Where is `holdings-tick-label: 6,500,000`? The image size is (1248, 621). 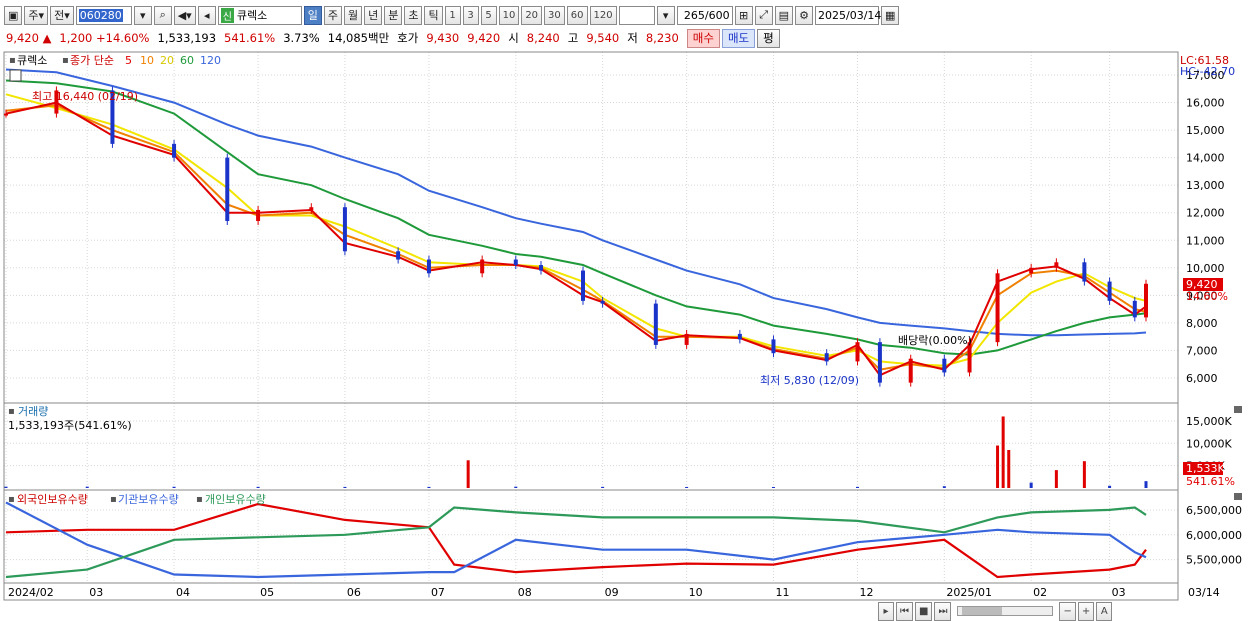 holdings-tick-label: 6,500,000 is located at coordinates (1214, 510).